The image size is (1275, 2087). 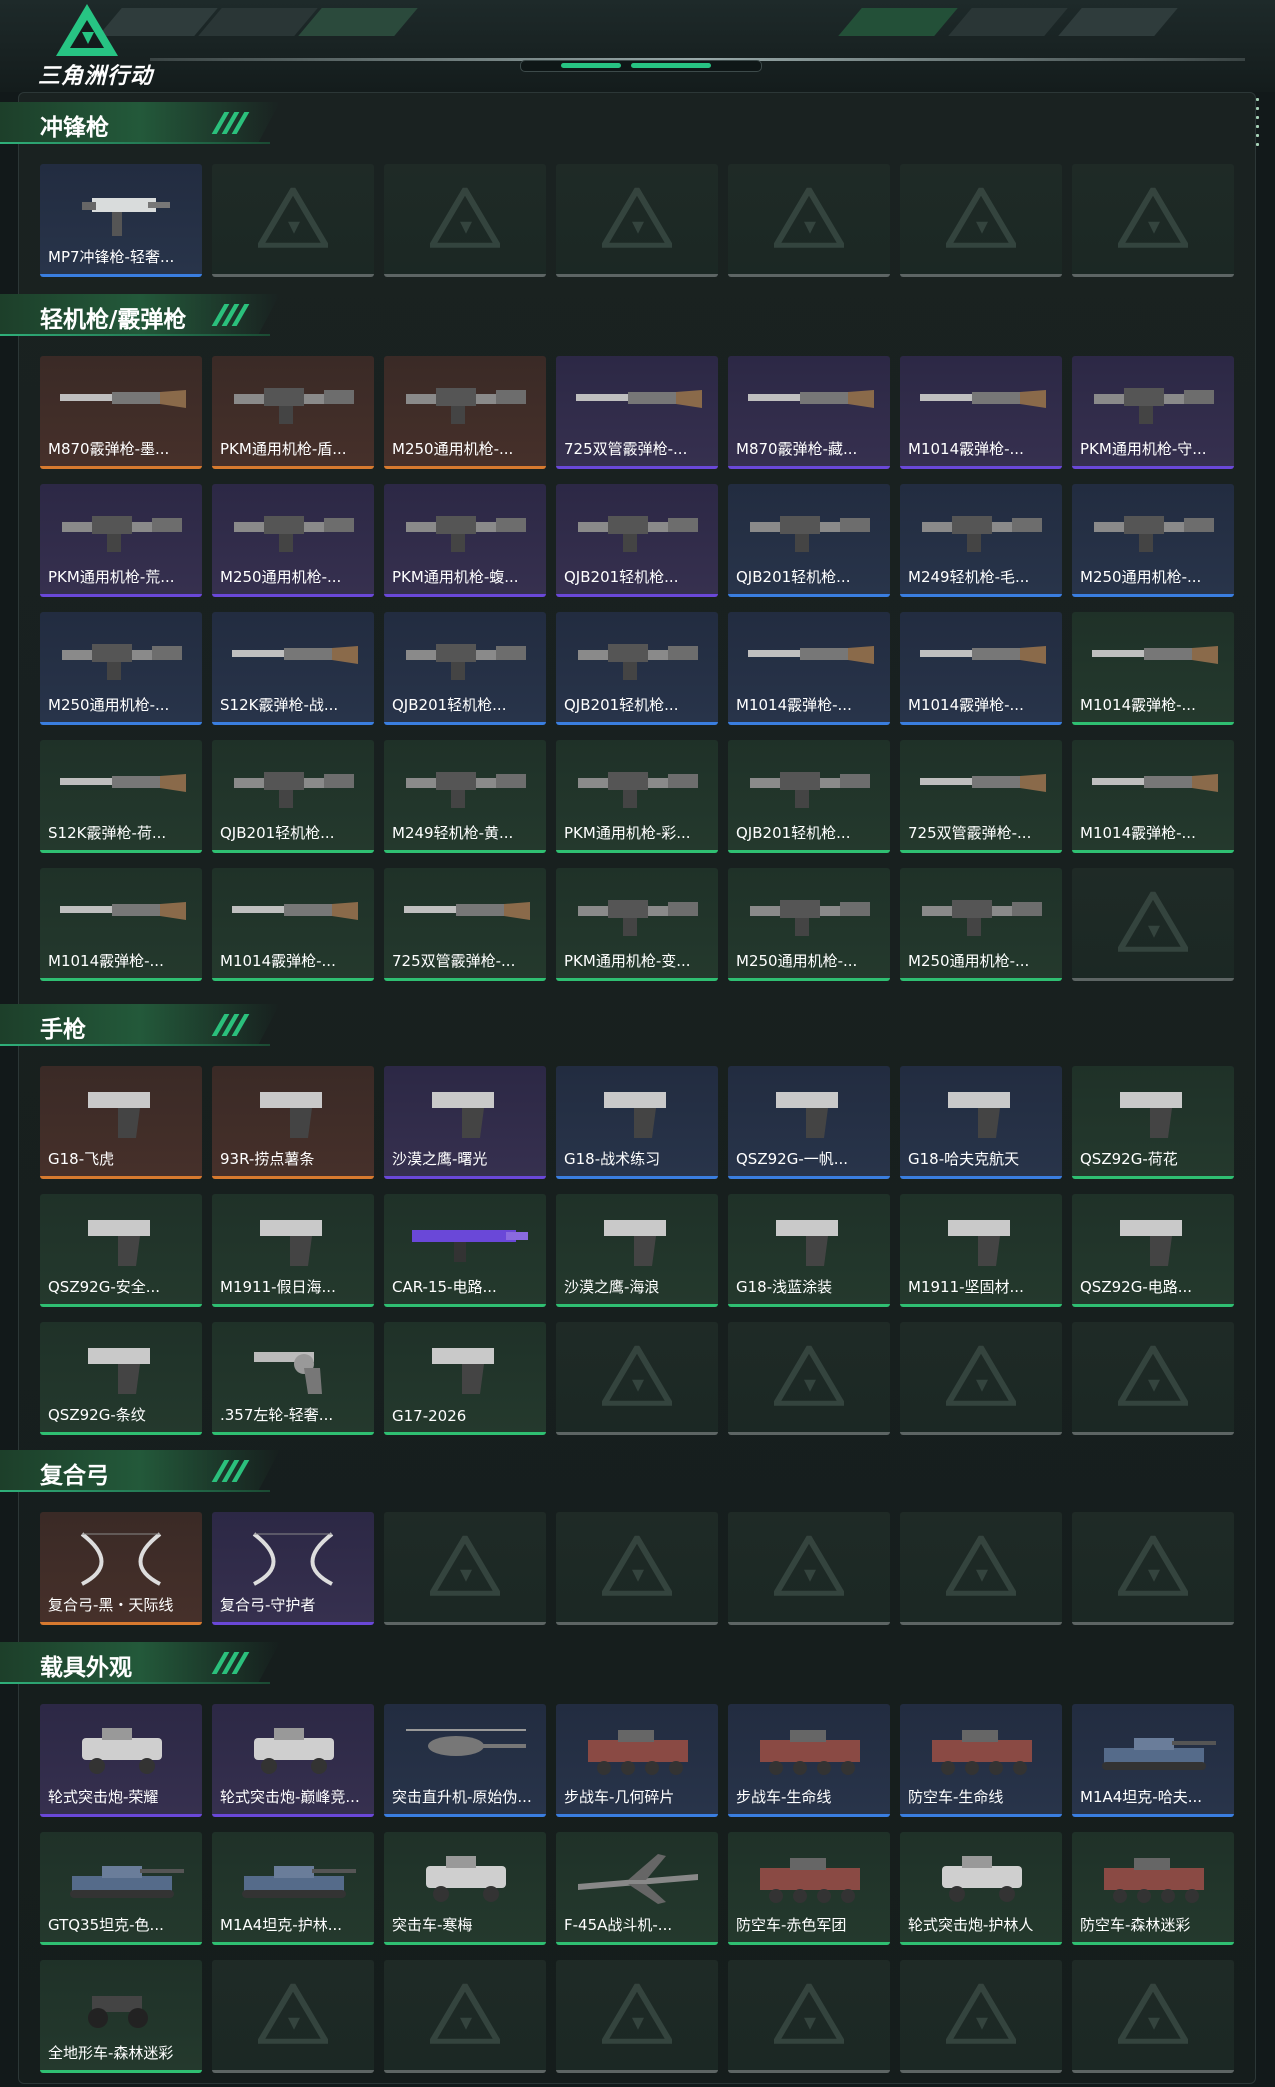 What do you see at coordinates (465, 1888) in the screenshot?
I see `item-card: 突击车-寒梅` at bounding box center [465, 1888].